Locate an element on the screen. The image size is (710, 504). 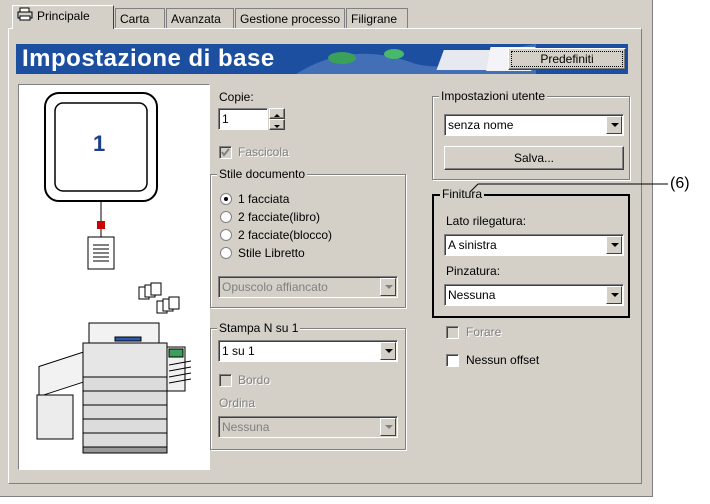
callout-line is located at coordinates (569, 188).